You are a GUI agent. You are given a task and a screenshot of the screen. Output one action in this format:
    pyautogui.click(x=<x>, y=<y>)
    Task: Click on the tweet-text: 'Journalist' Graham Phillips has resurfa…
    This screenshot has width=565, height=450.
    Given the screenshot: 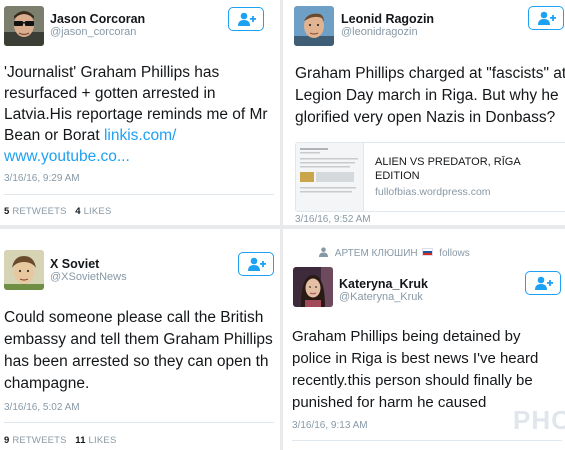 What is the action you would take?
    pyautogui.click(x=136, y=114)
    